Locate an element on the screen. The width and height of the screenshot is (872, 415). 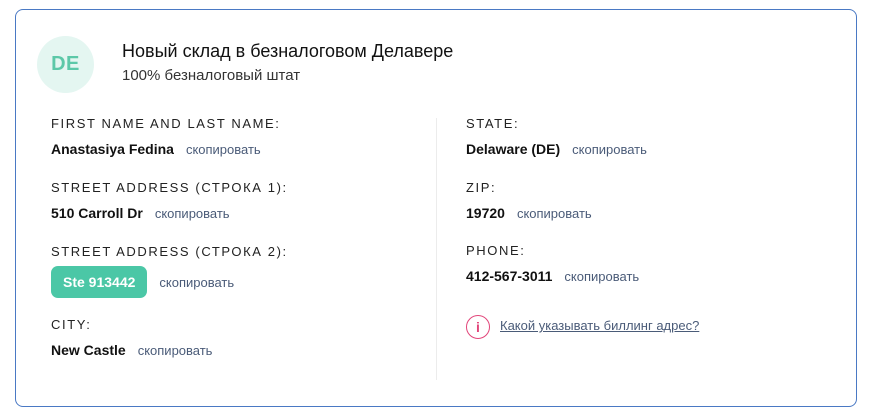
state-field: STATE: Delaware (DE) скопировать is located at coordinates (556, 138).